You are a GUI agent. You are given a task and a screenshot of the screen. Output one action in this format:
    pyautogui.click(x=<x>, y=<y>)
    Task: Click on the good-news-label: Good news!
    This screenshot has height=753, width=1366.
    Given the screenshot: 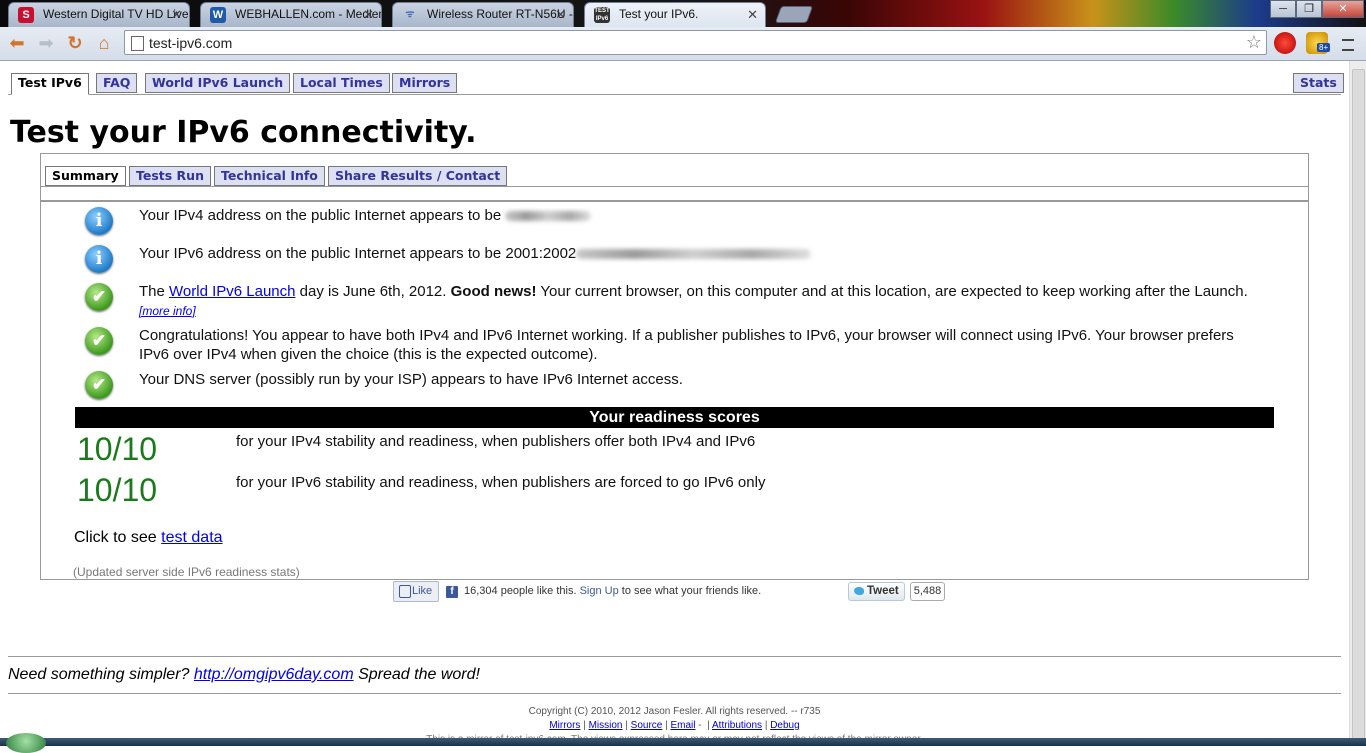 What is the action you would take?
    pyautogui.click(x=493, y=291)
    